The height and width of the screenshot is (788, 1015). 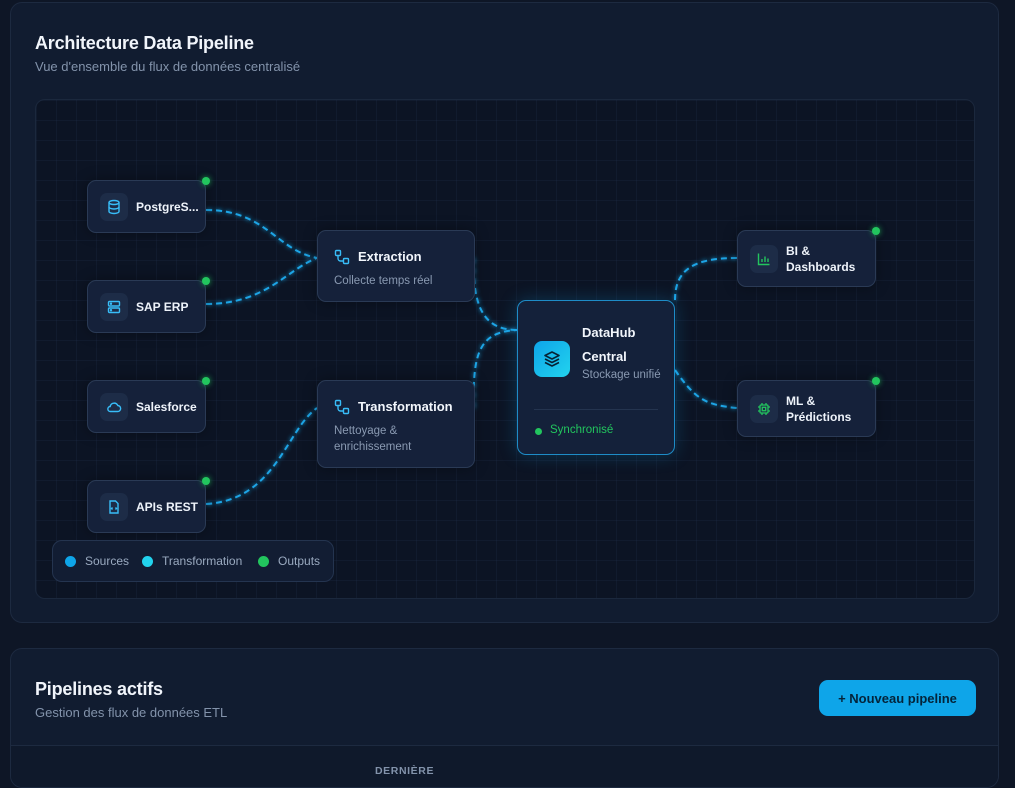 What do you see at coordinates (819, 408) in the screenshot?
I see `output-label: ML & Prédictions` at bounding box center [819, 408].